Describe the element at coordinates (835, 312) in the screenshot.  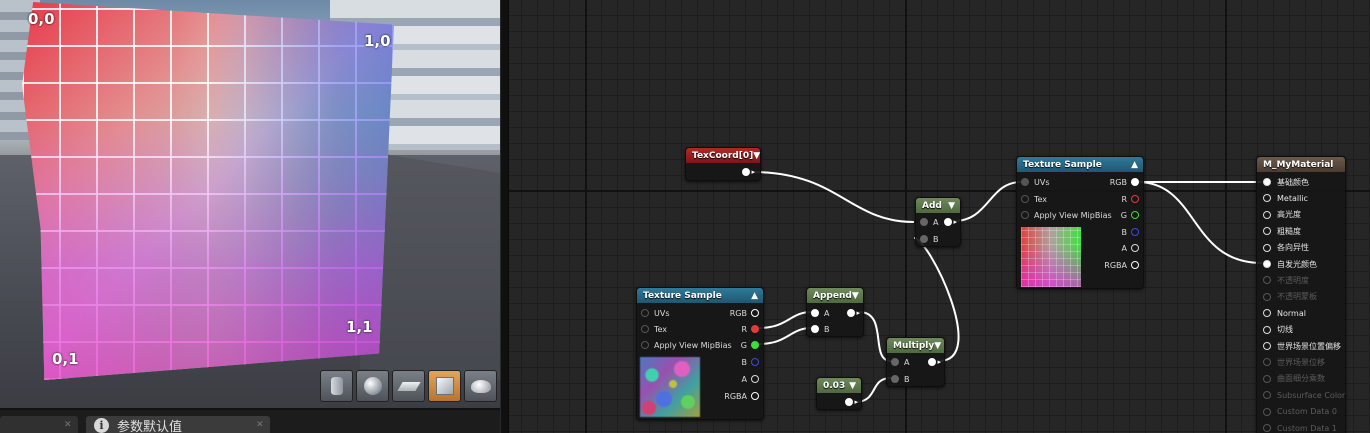
I see `node-append: Append ▼ A B ▸` at that location.